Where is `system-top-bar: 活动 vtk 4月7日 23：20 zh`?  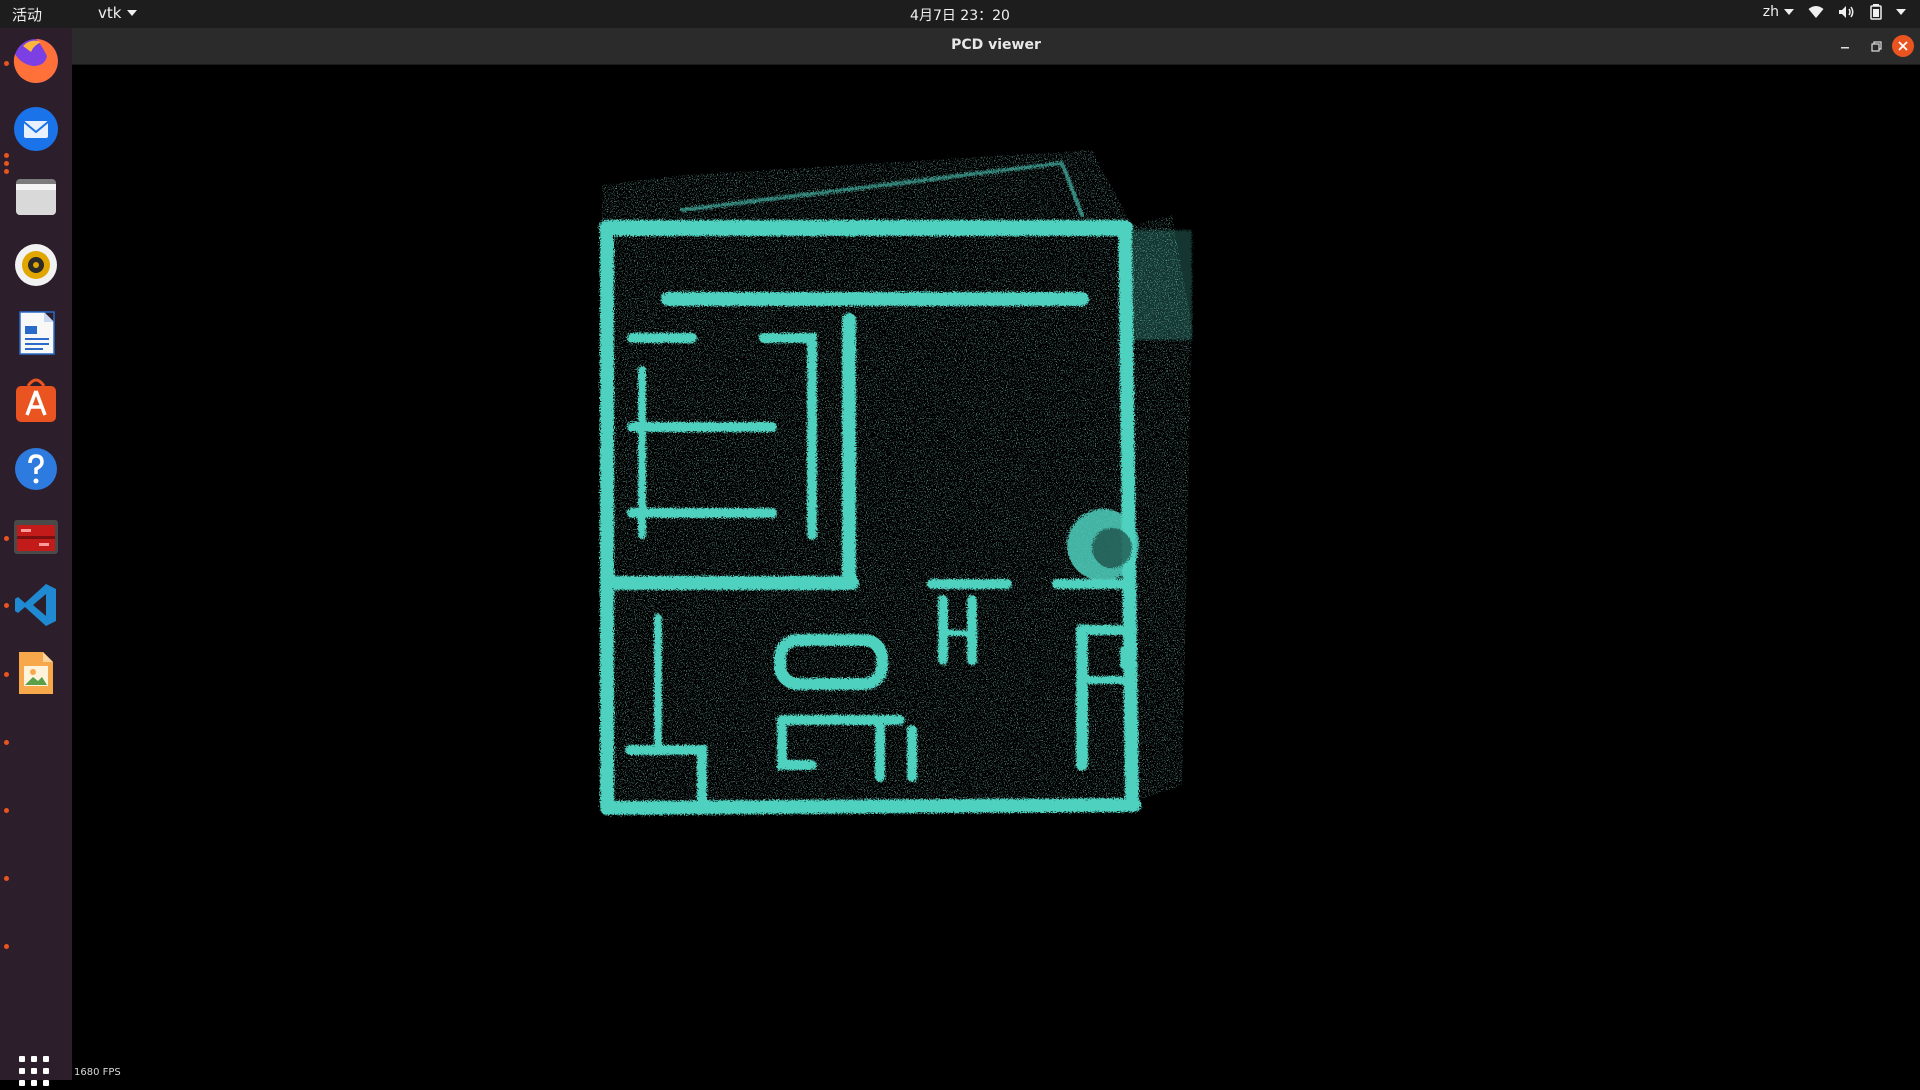 system-top-bar: 活动 vtk 4月7日 23：20 zh is located at coordinates (960, 14).